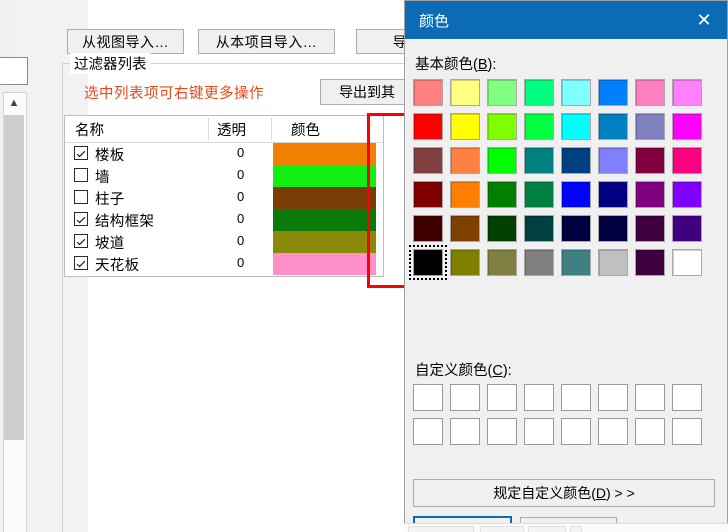  I want to click on filter-name: 楼板, so click(110, 156).